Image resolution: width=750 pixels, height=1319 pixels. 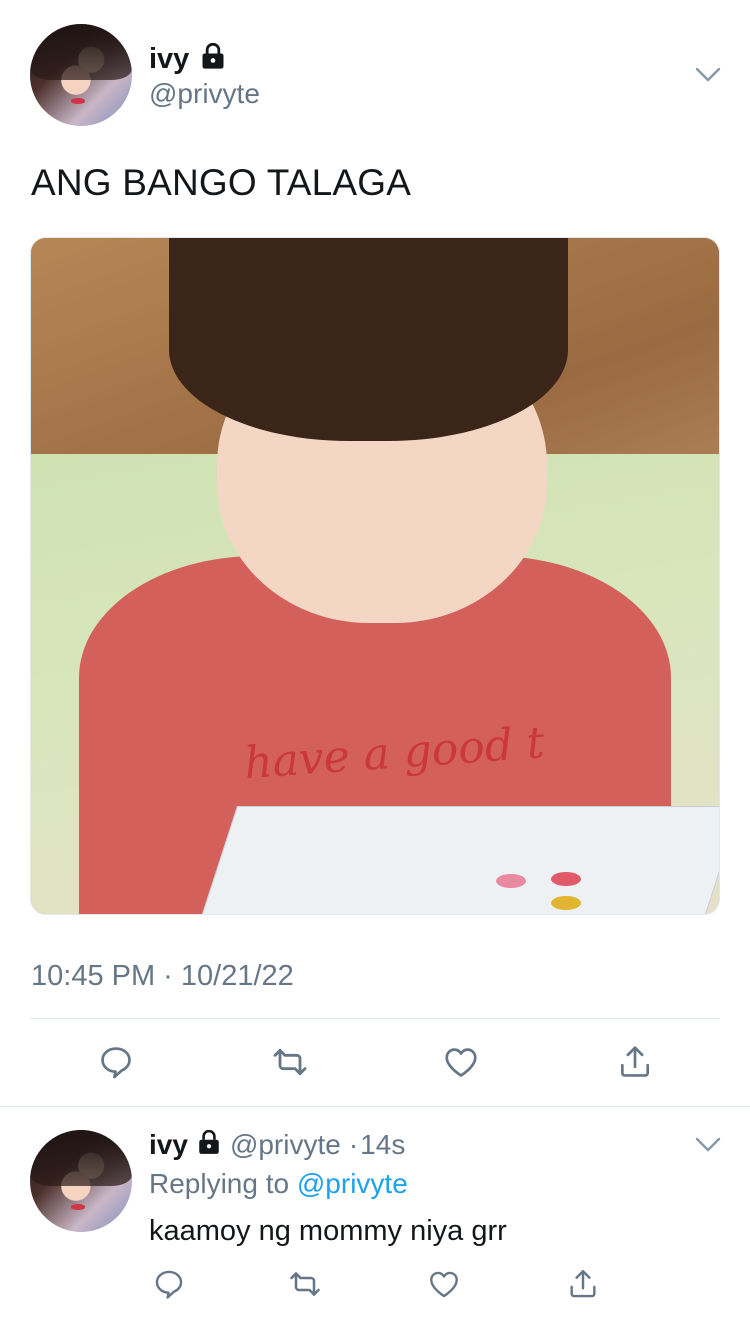 What do you see at coordinates (162, 976) in the screenshot?
I see `tweet-timestamp: 10:45 PM · 10/21/22` at bounding box center [162, 976].